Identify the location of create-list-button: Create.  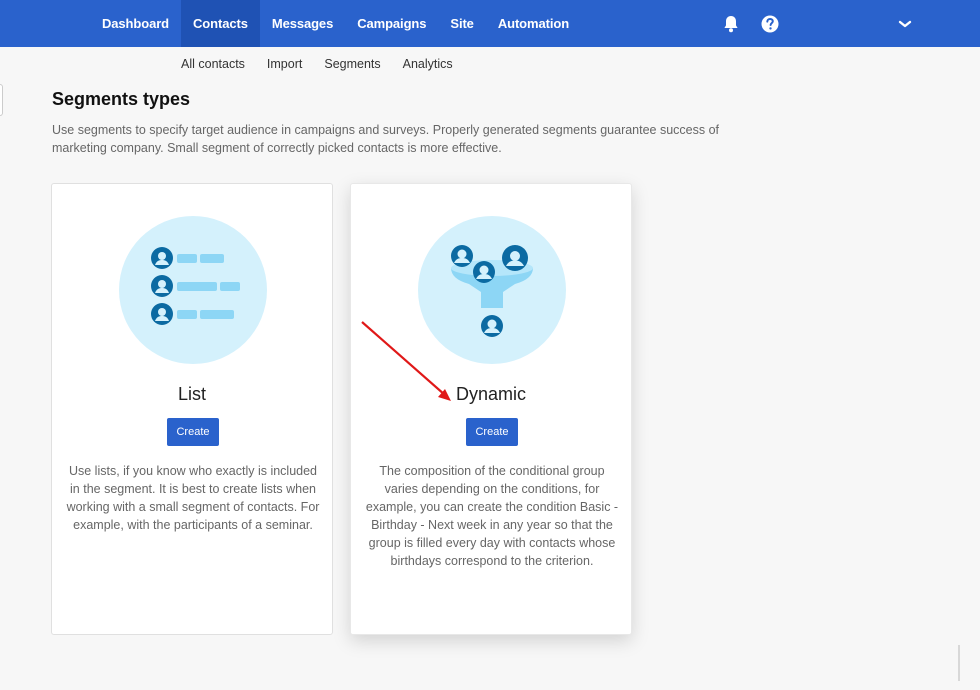
(193, 432).